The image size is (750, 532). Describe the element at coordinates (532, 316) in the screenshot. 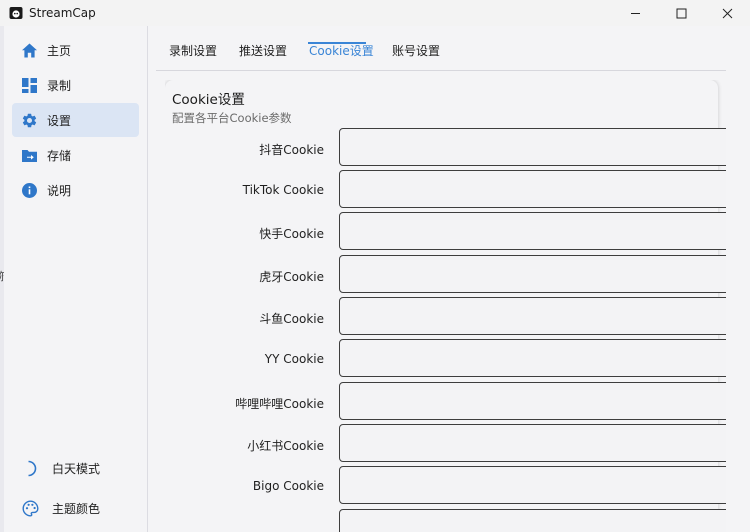

I see `douyu-cookie-input` at that location.